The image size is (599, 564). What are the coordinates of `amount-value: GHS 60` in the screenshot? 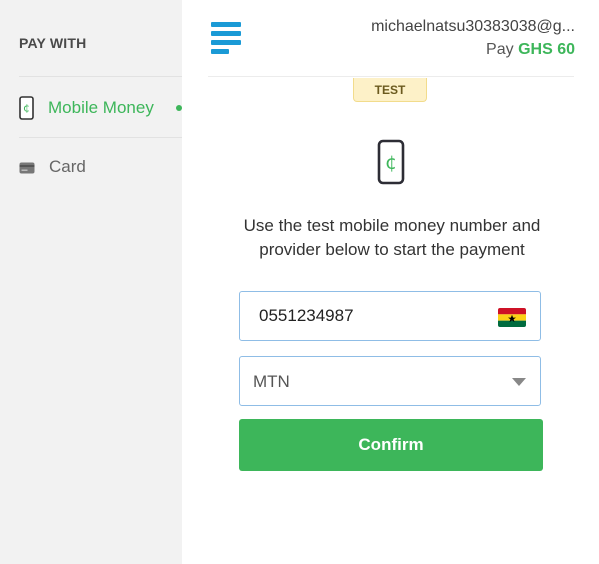 It's located at (546, 49).